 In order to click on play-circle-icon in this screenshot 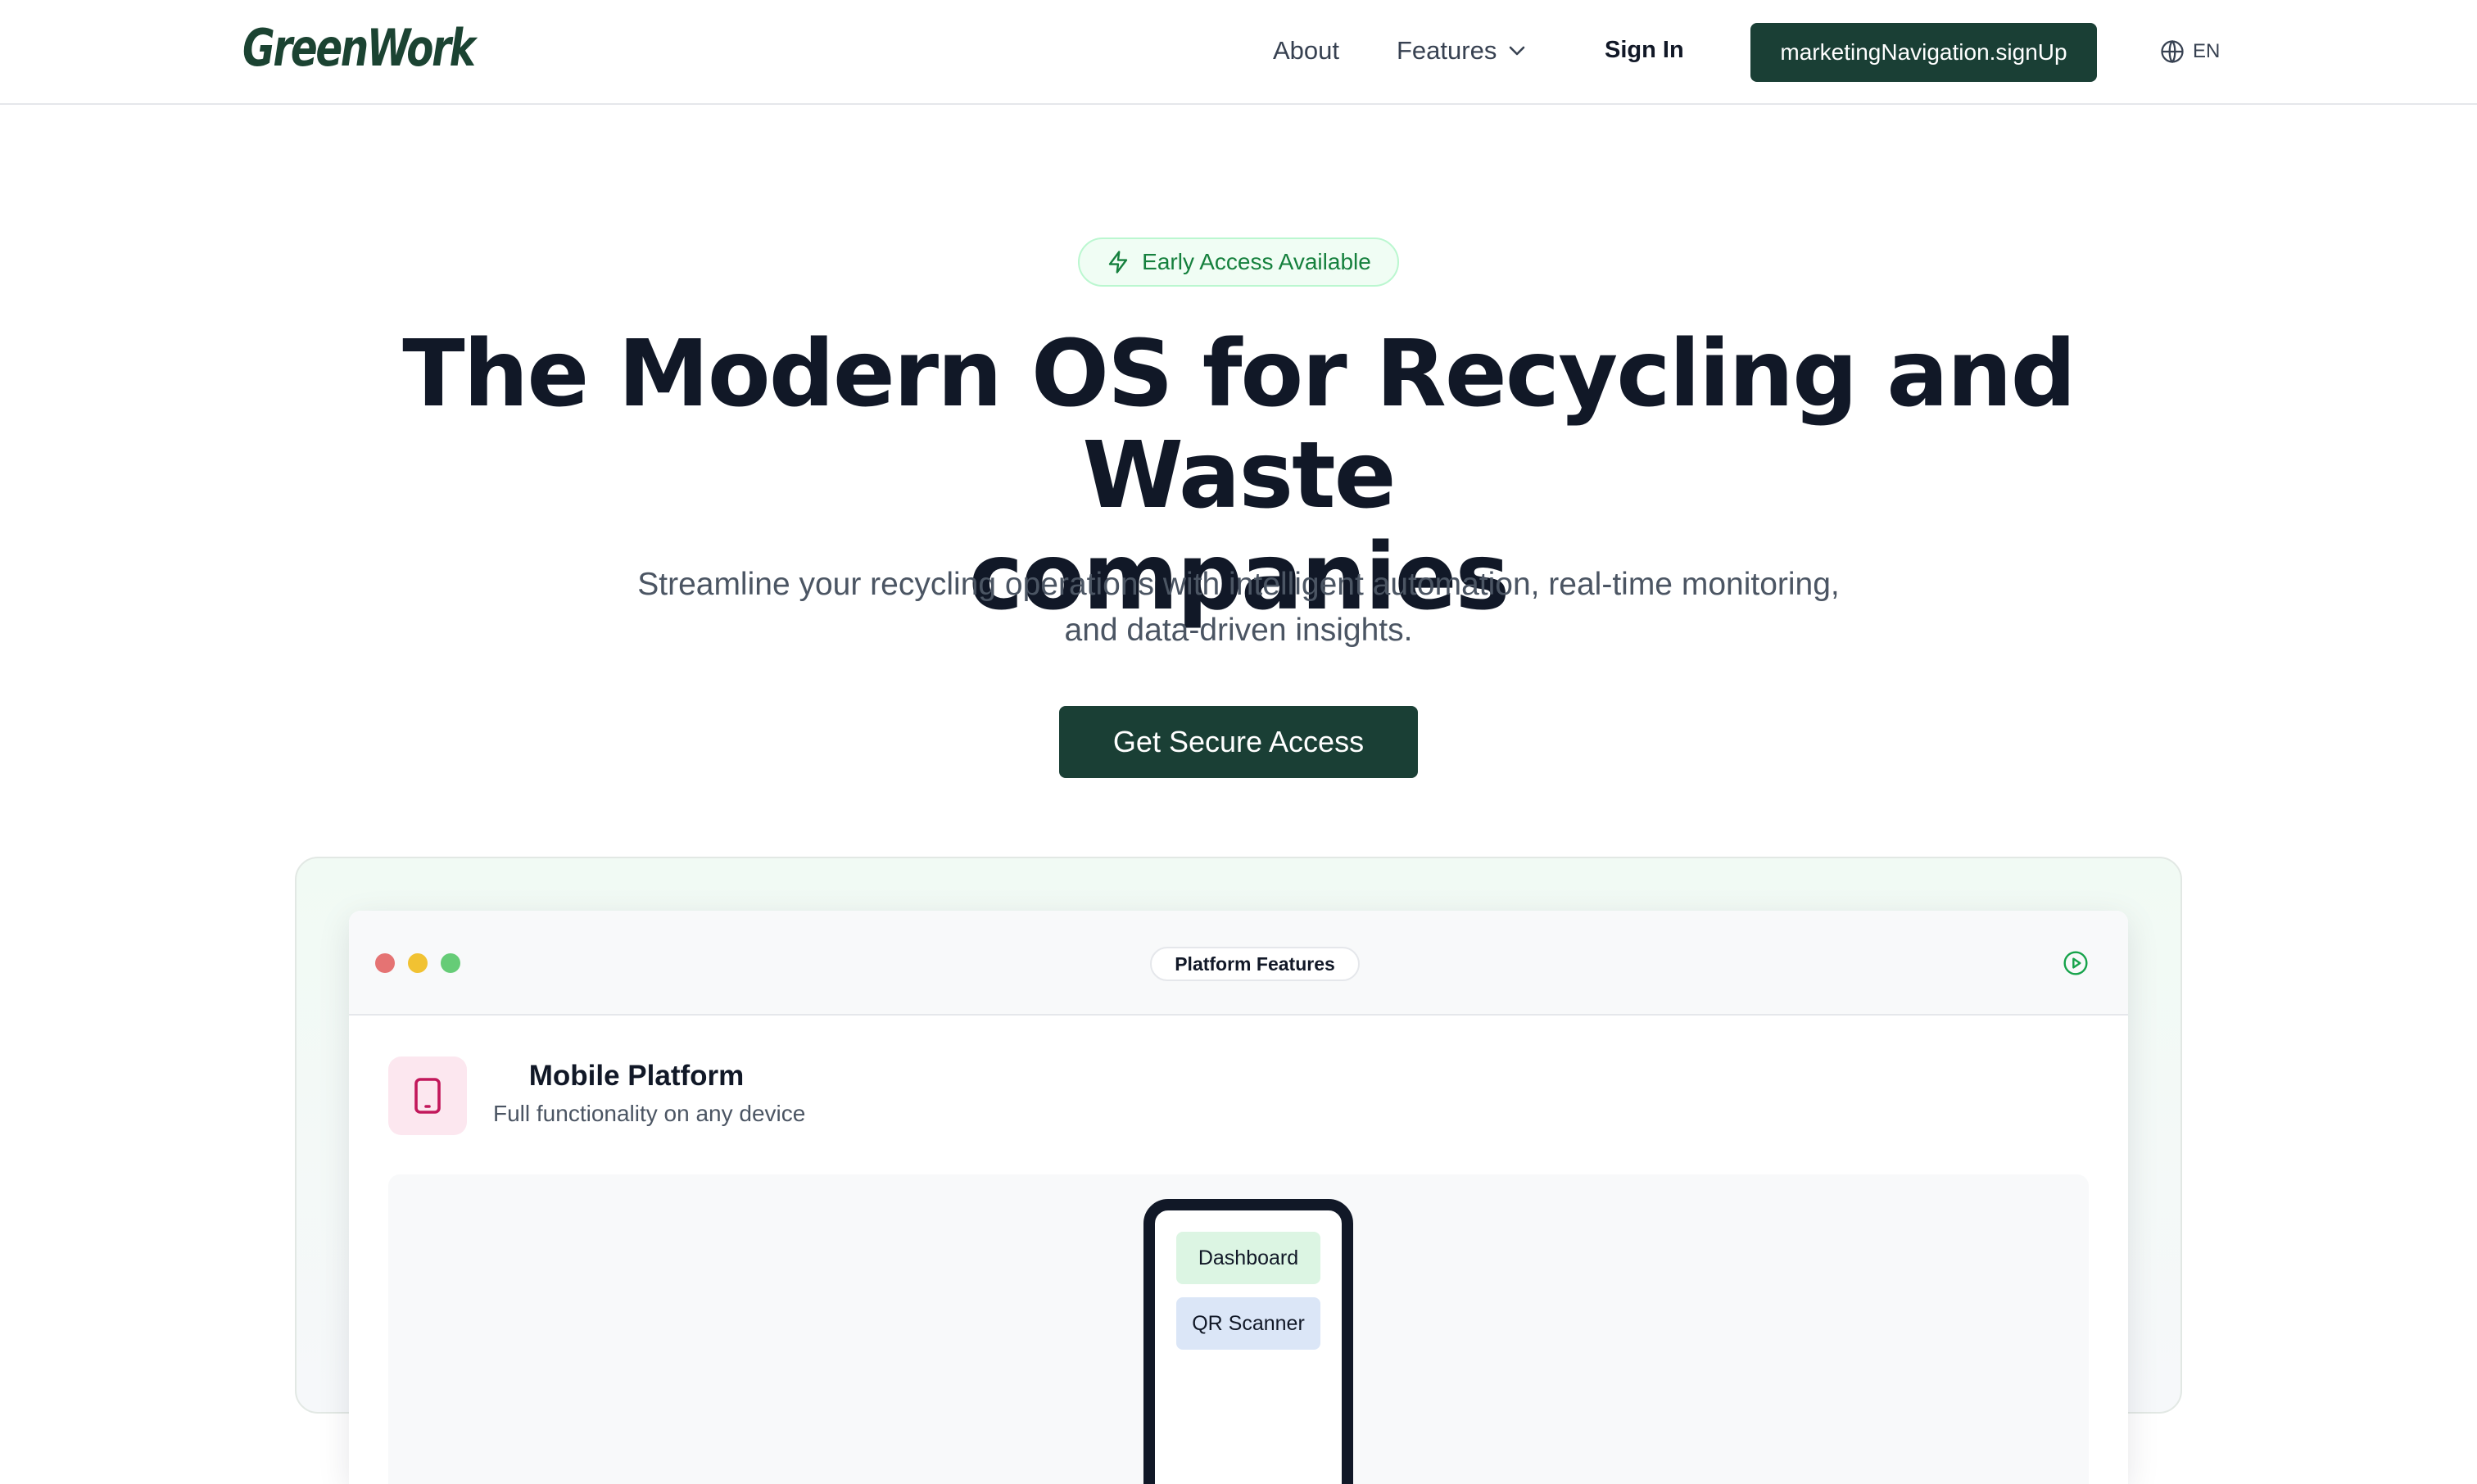, I will do `click(2076, 963)`.